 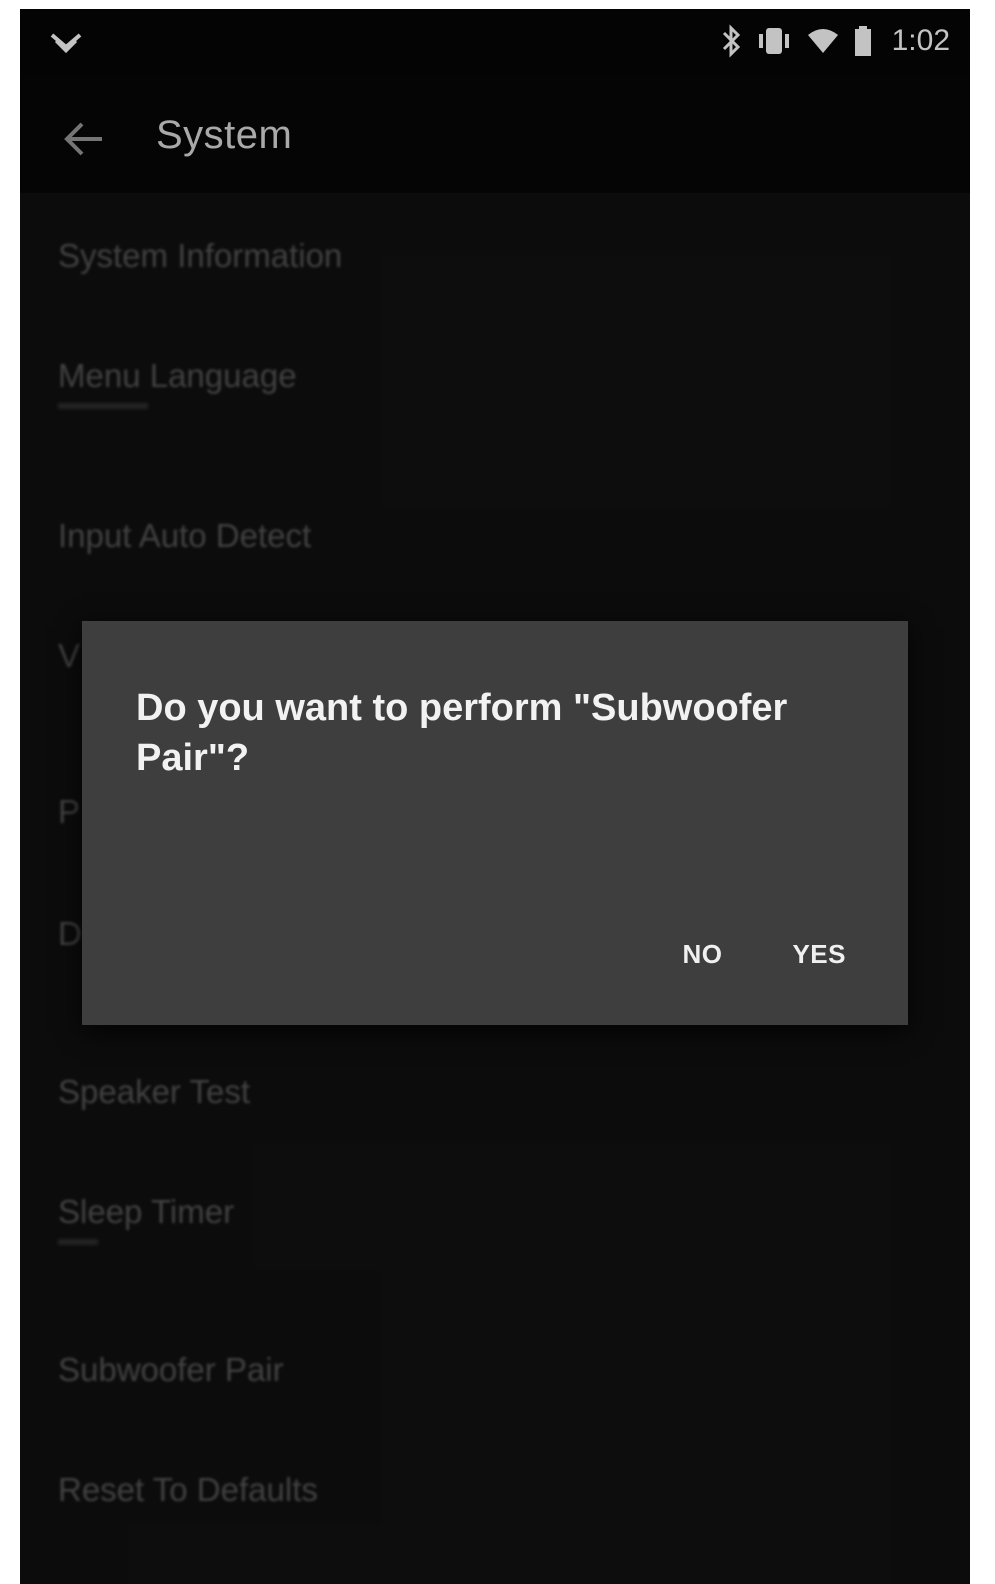 What do you see at coordinates (819, 954) in the screenshot?
I see `yes-button: YES` at bounding box center [819, 954].